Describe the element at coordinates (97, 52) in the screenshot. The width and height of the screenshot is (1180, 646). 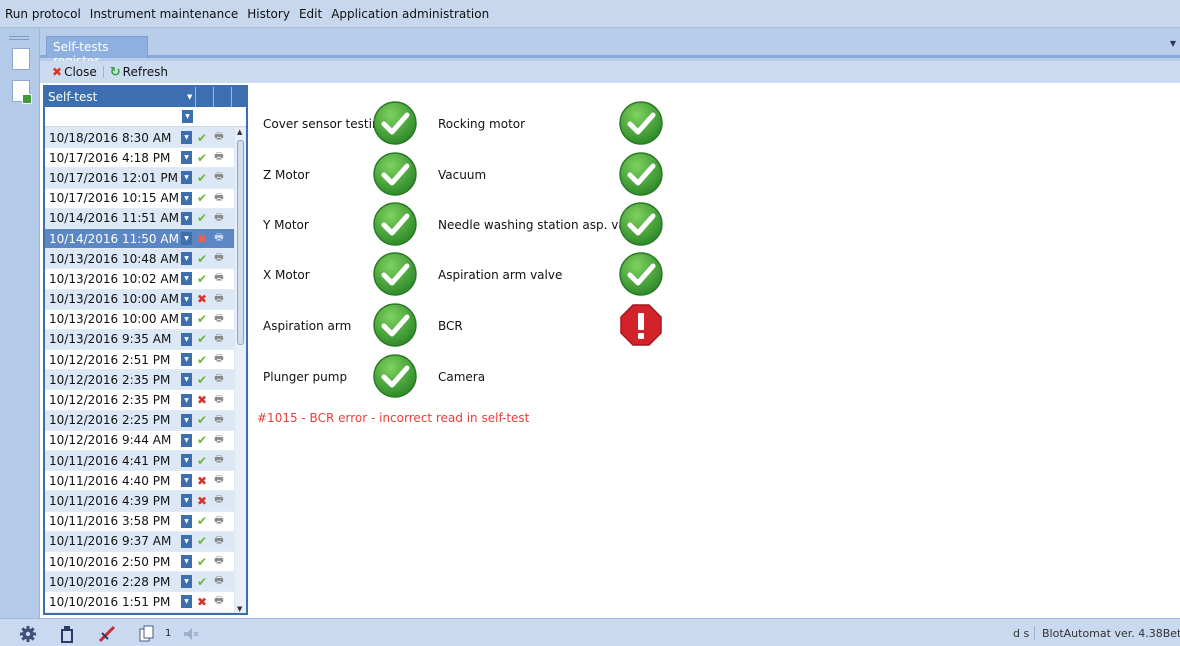
I see `tab-self-tests-register: Self-tests register` at that location.